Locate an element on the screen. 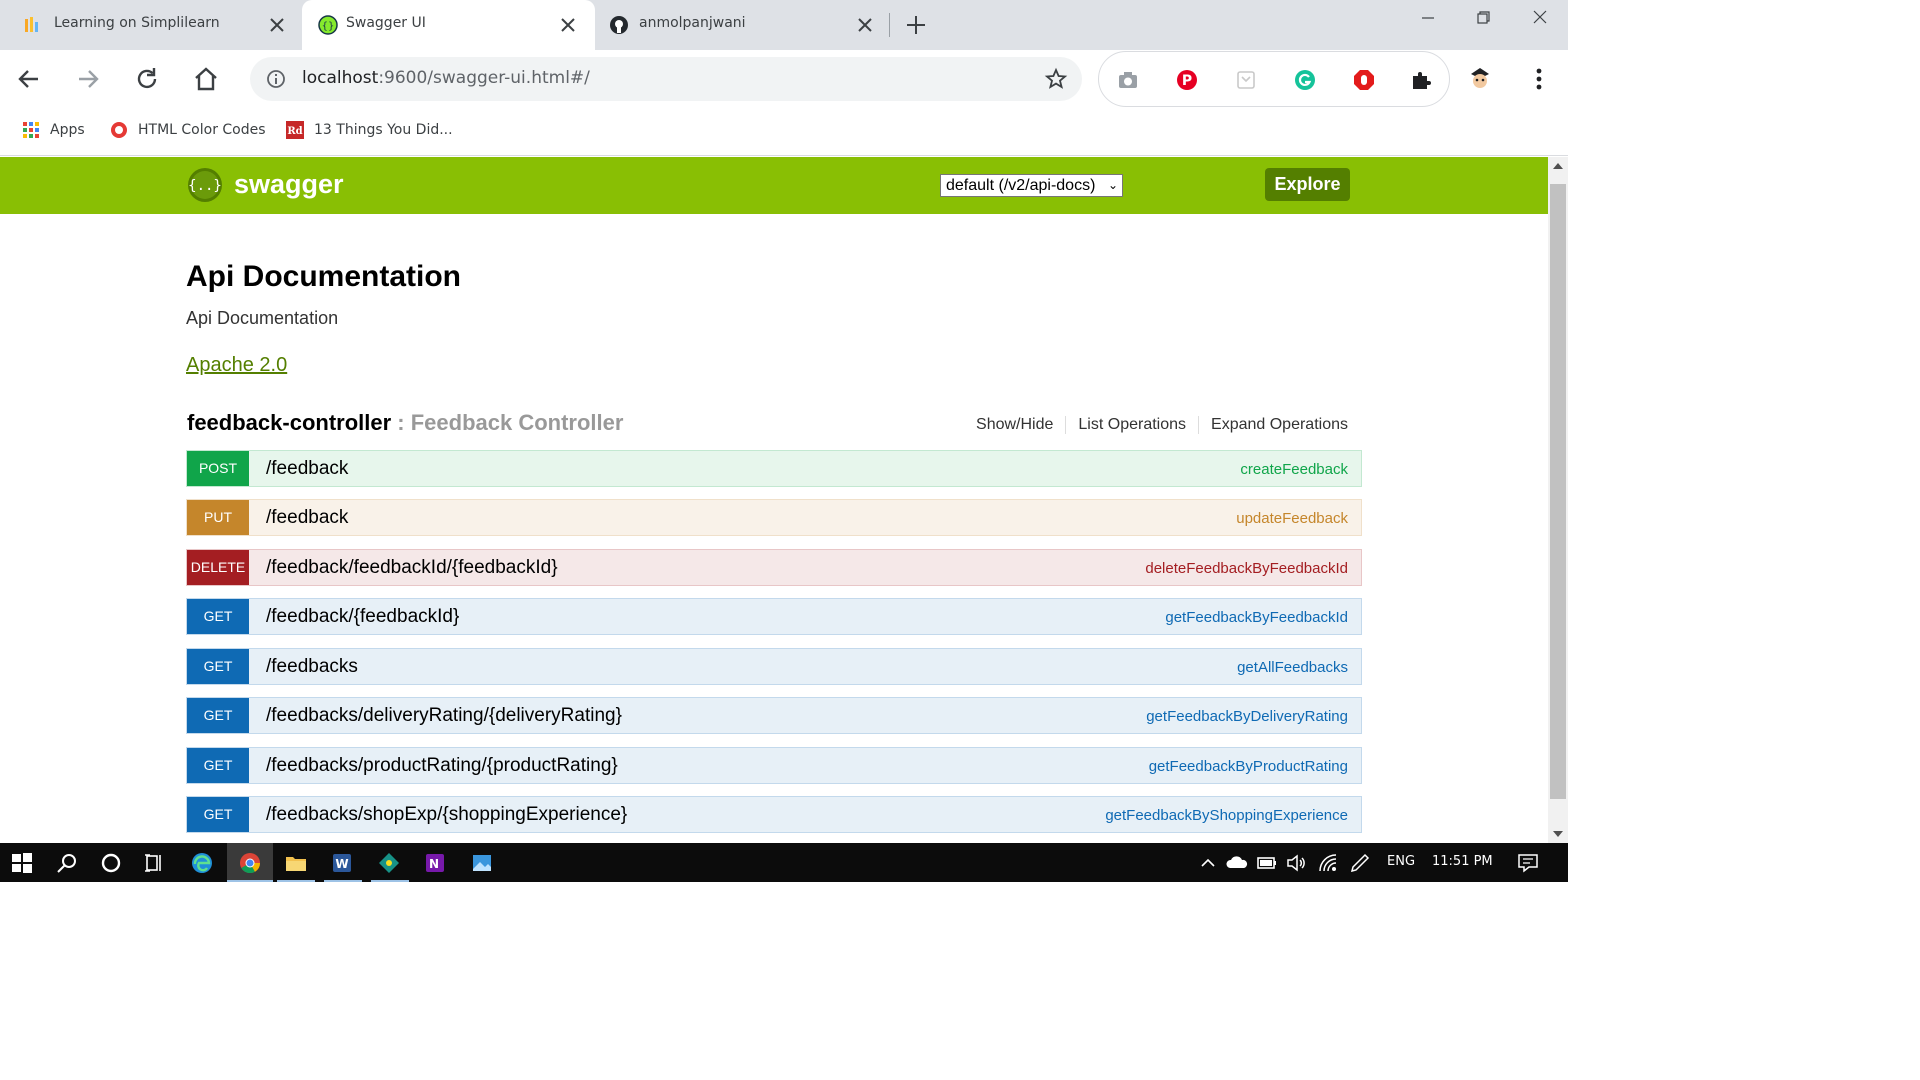 This screenshot has height=1080, width=1920. list-operations-link: List Operations is located at coordinates (1133, 425).